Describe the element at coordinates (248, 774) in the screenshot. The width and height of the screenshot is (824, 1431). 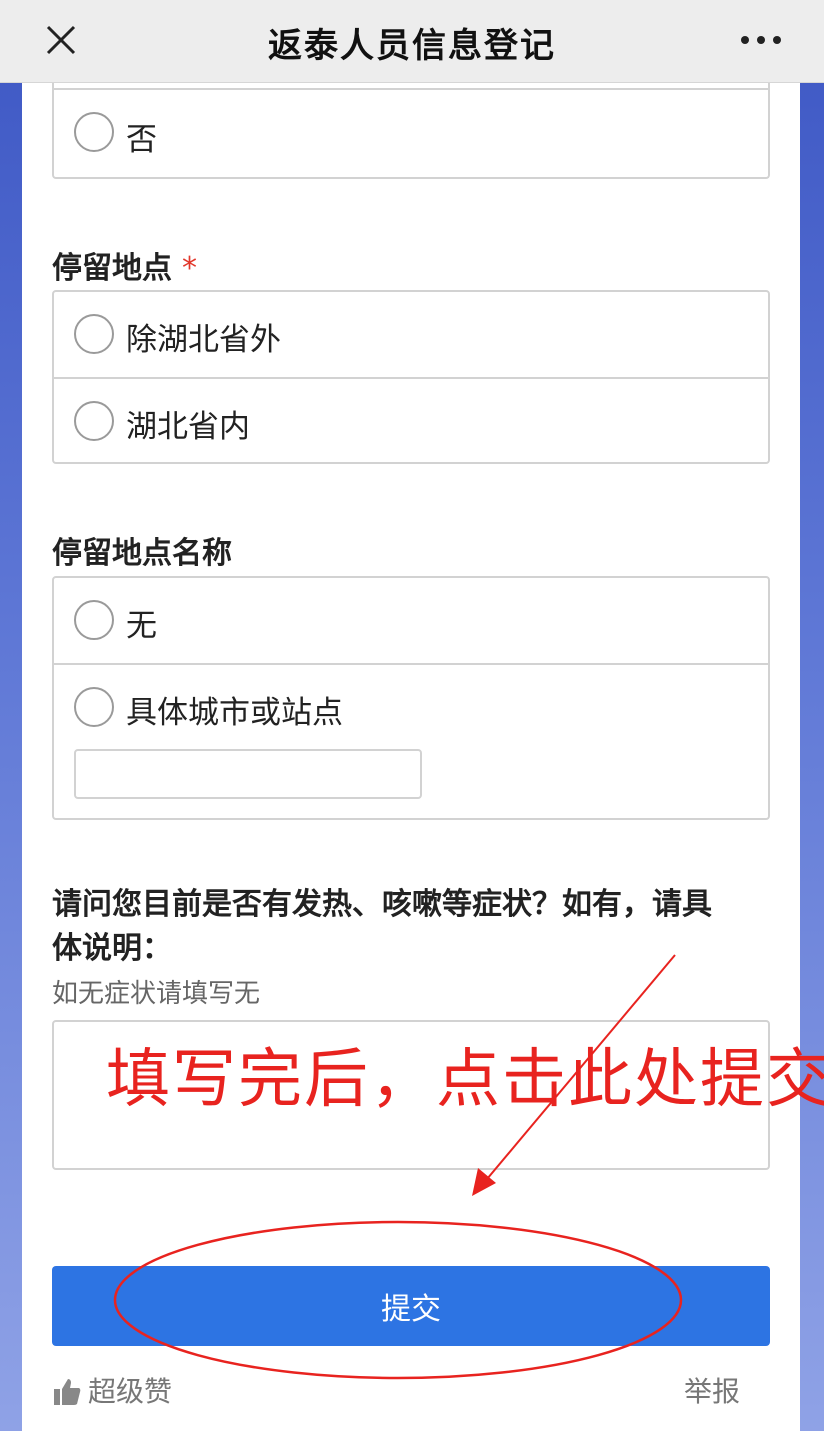
I see `city-input` at that location.